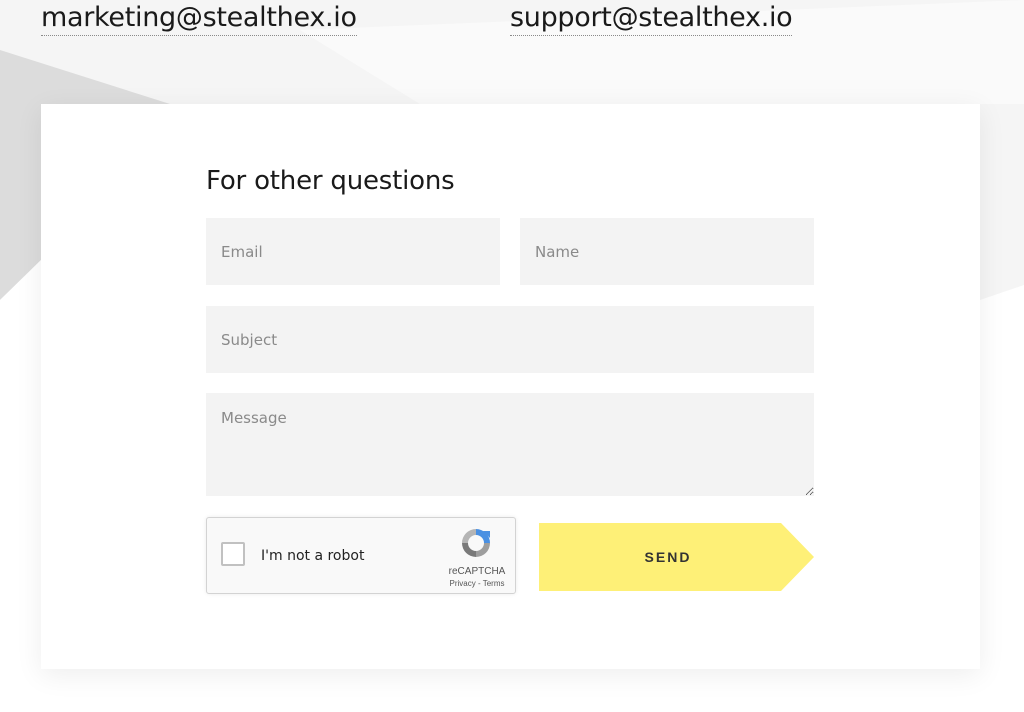 The width and height of the screenshot is (1024, 712). Describe the element at coordinates (651, 19) in the screenshot. I see `support-email-link: support@stealthex.io` at that location.